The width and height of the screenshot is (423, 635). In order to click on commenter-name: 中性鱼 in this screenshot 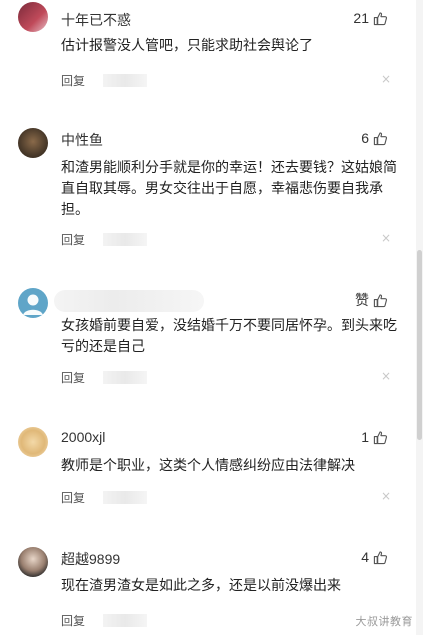, I will do `click(82, 140)`.